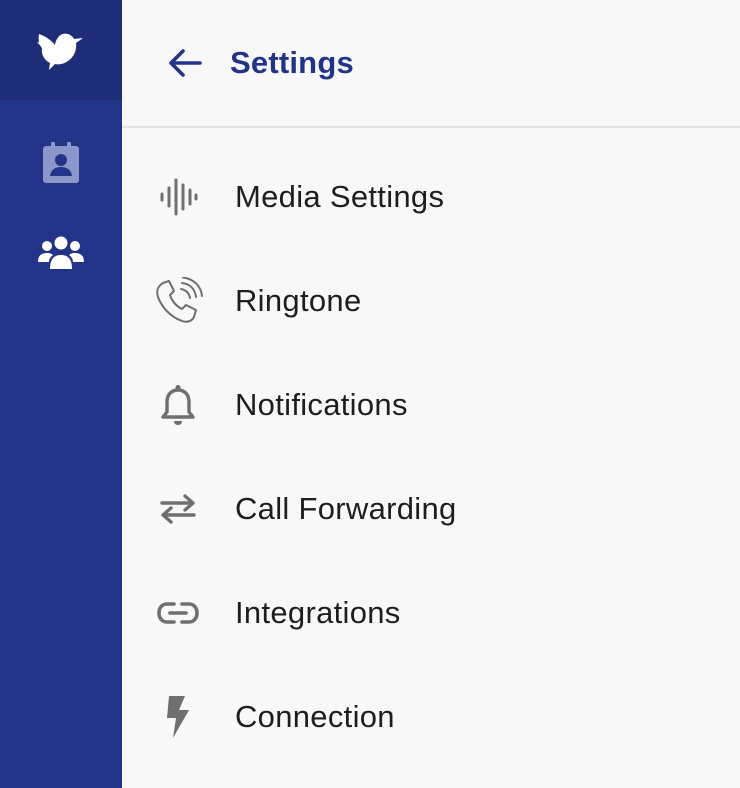 Image resolution: width=740 pixels, height=788 pixels. I want to click on app-logo, so click(61, 50).